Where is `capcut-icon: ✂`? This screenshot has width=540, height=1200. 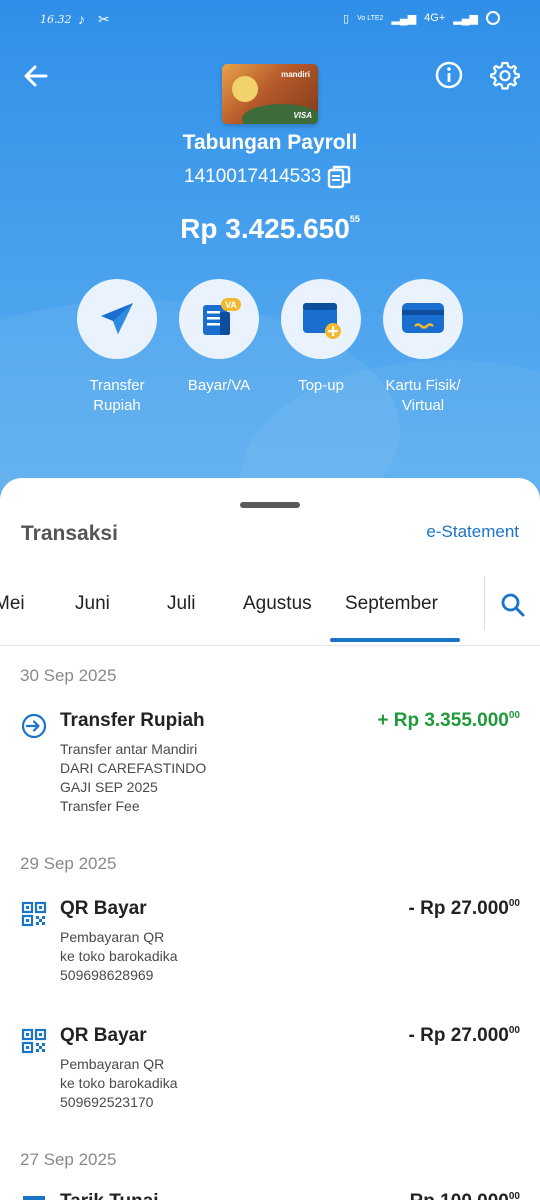 capcut-icon: ✂ is located at coordinates (104, 19).